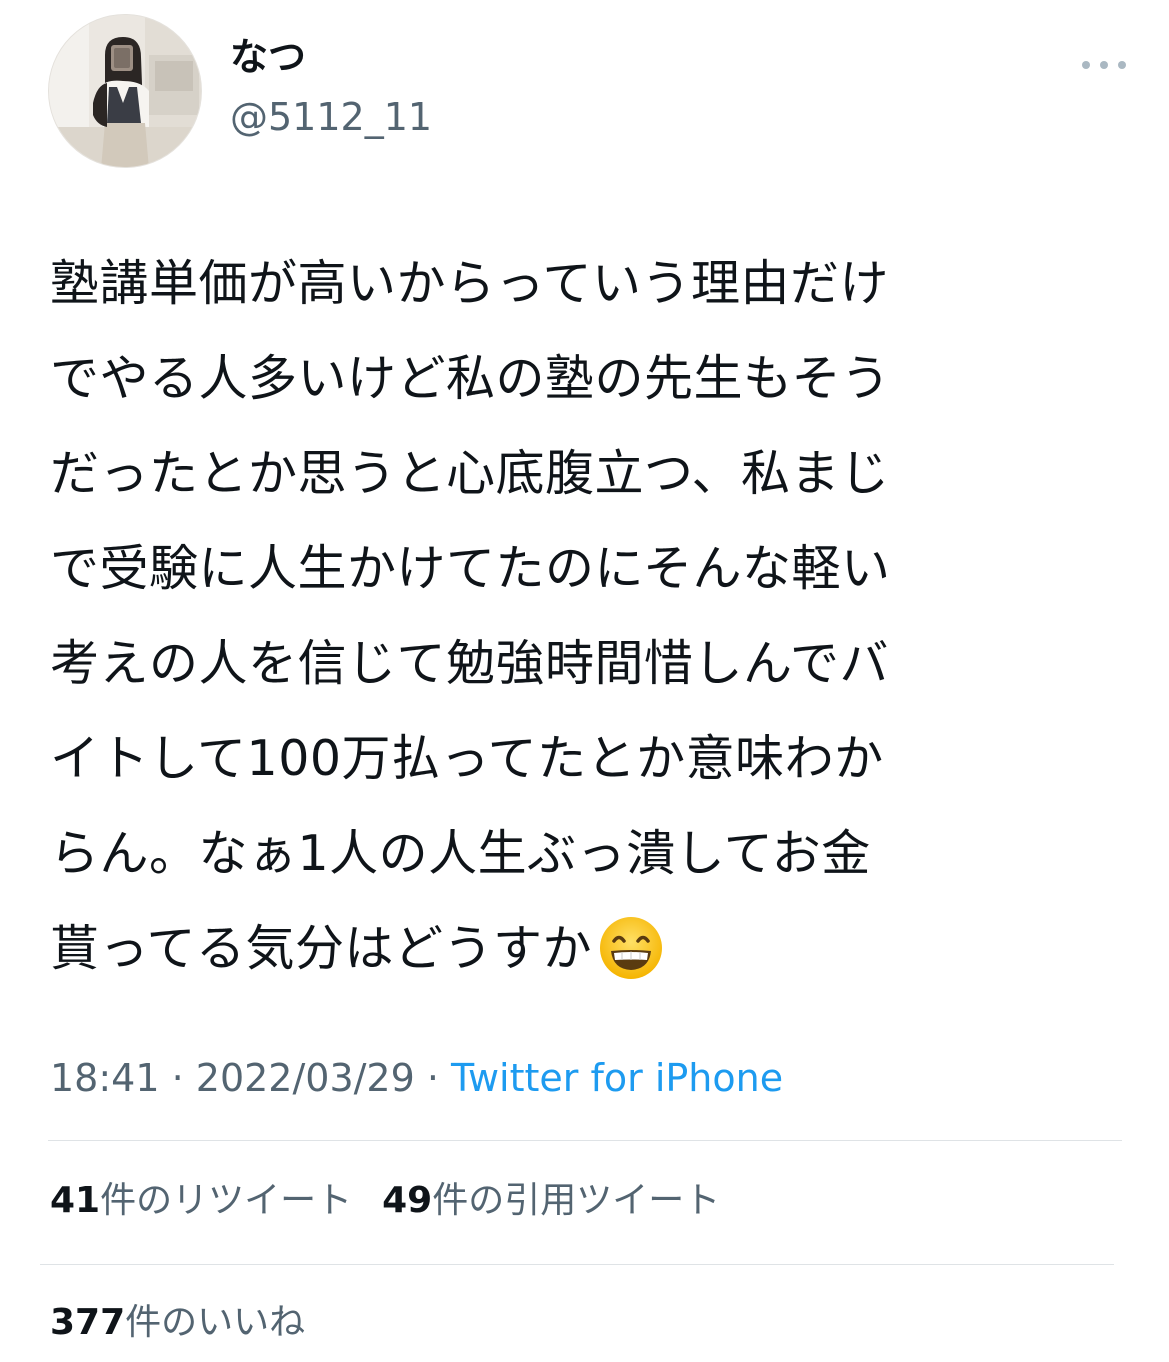  What do you see at coordinates (407, 1200) in the screenshot?
I see `quotes-count: 49` at bounding box center [407, 1200].